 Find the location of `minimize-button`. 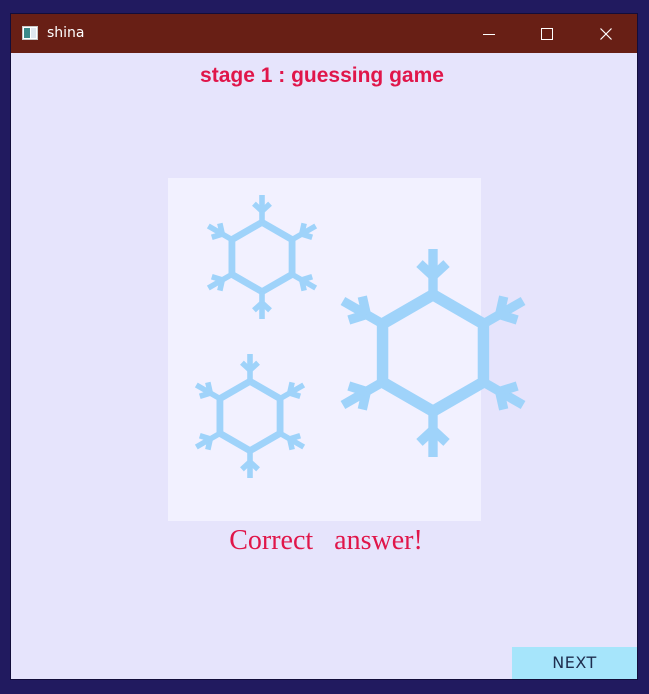

minimize-button is located at coordinates (489, 33).